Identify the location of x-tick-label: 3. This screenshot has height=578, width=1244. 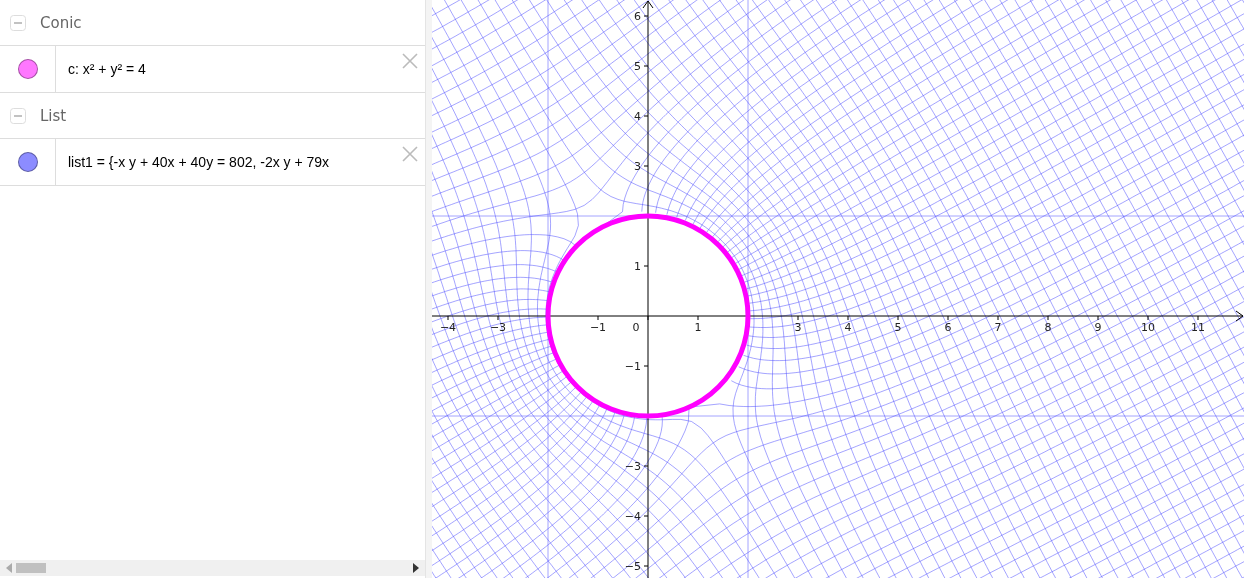
(798, 327).